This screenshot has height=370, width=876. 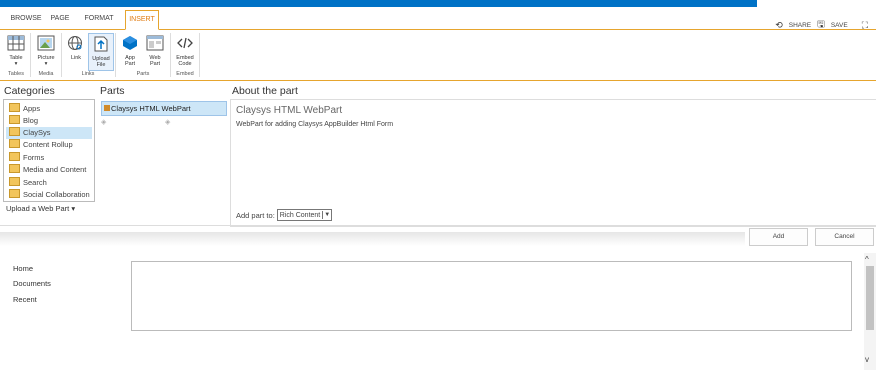 What do you see at coordinates (867, 259) in the screenshot?
I see `scroll-up-icon: ^` at bounding box center [867, 259].